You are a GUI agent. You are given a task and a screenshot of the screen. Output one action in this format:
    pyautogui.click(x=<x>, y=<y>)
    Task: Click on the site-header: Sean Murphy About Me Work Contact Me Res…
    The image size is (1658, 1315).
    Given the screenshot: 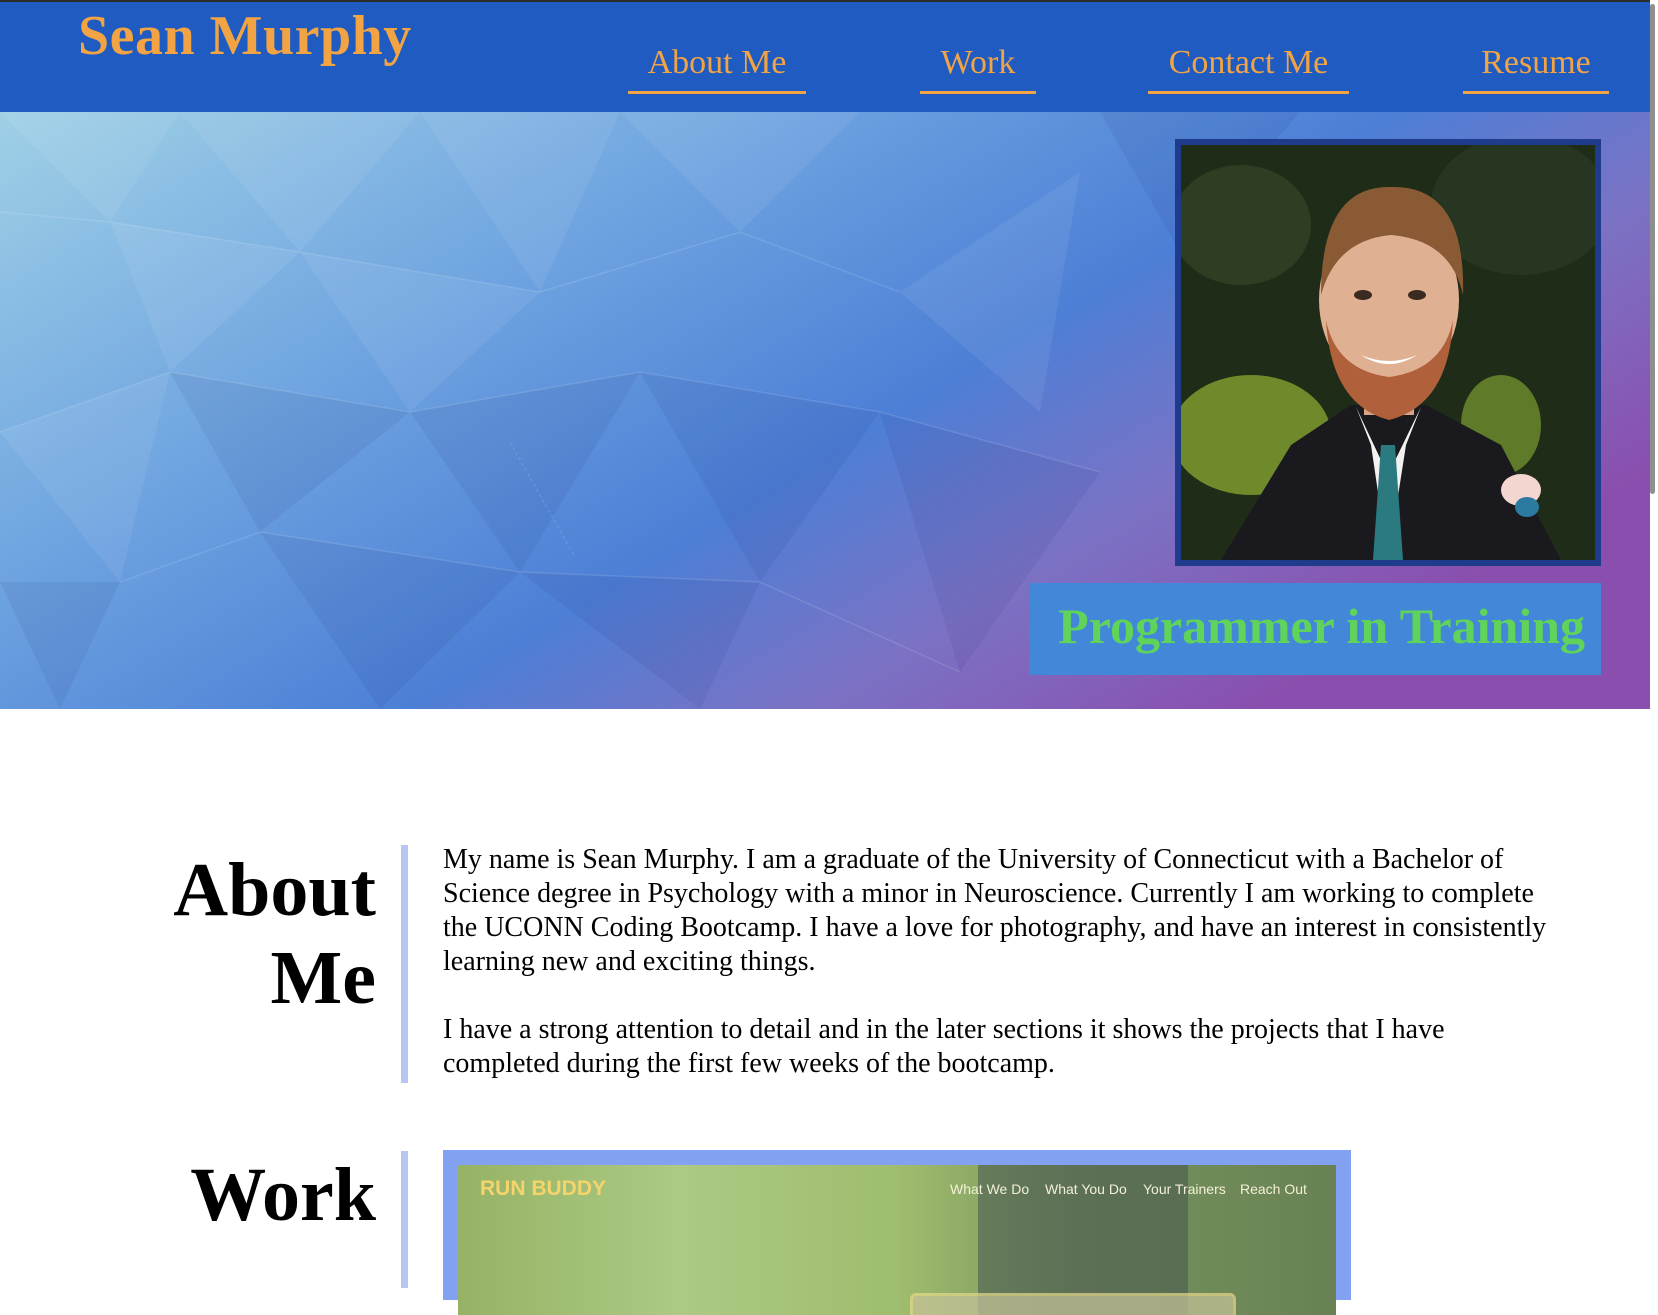 What is the action you would take?
    pyautogui.click(x=825, y=56)
    